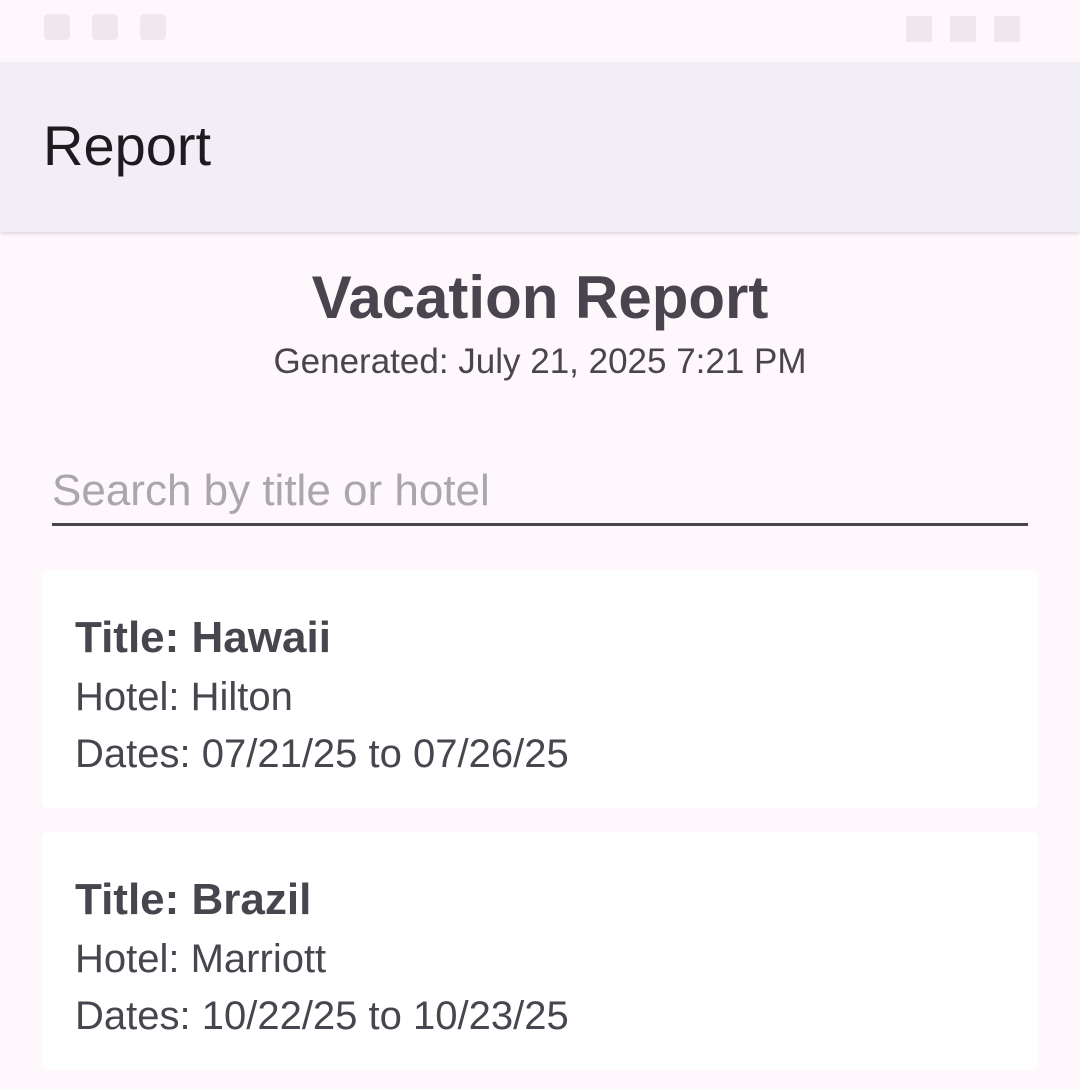 Image resolution: width=1080 pixels, height=1089 pixels. I want to click on page-title: Vacation Report, so click(540, 297).